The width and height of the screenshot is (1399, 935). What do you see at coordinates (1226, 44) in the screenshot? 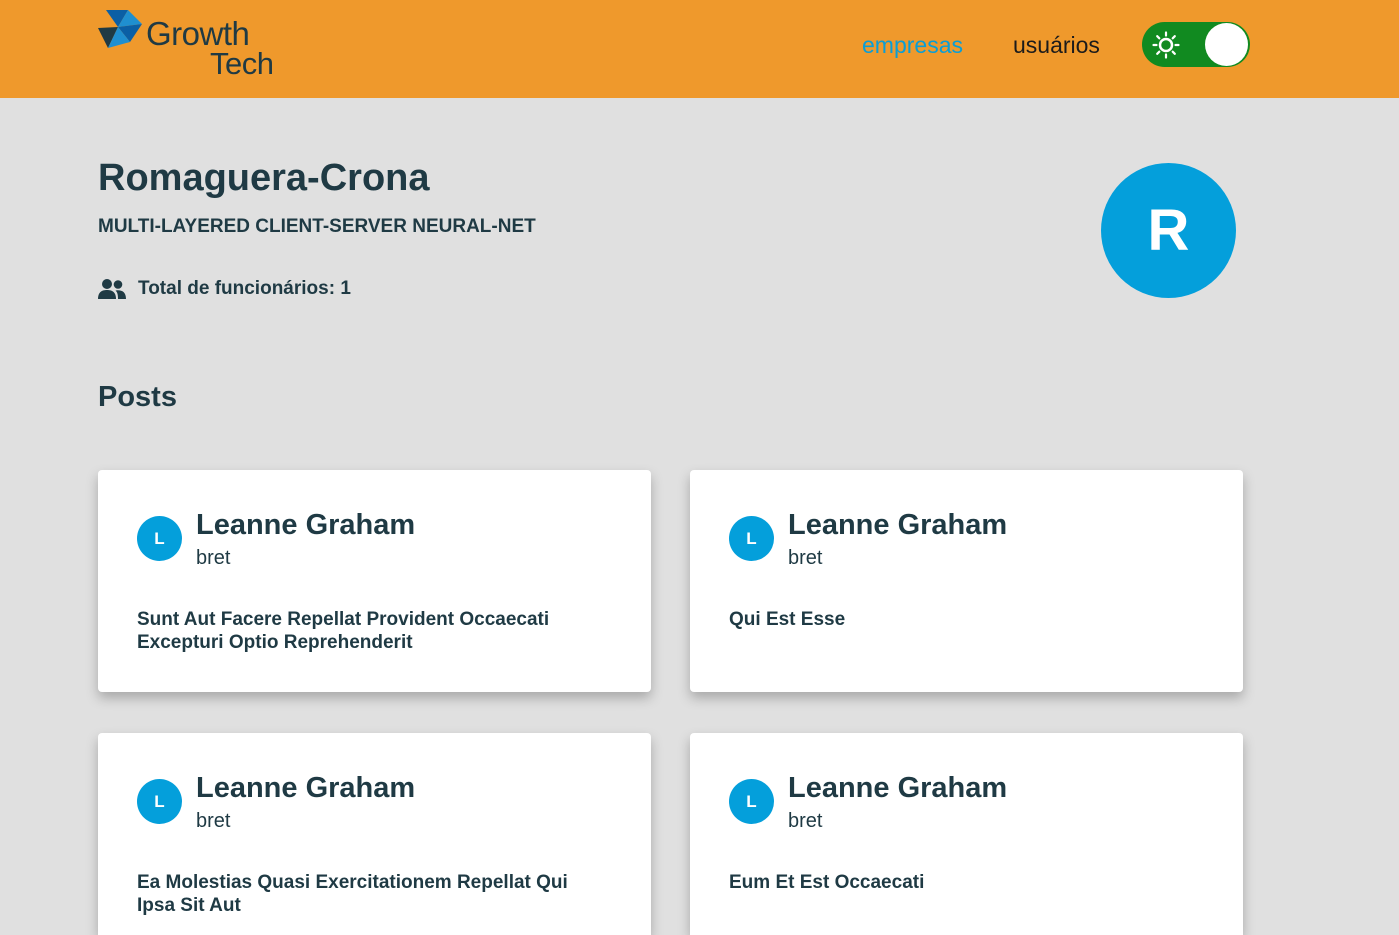
I see `toggle-knob` at bounding box center [1226, 44].